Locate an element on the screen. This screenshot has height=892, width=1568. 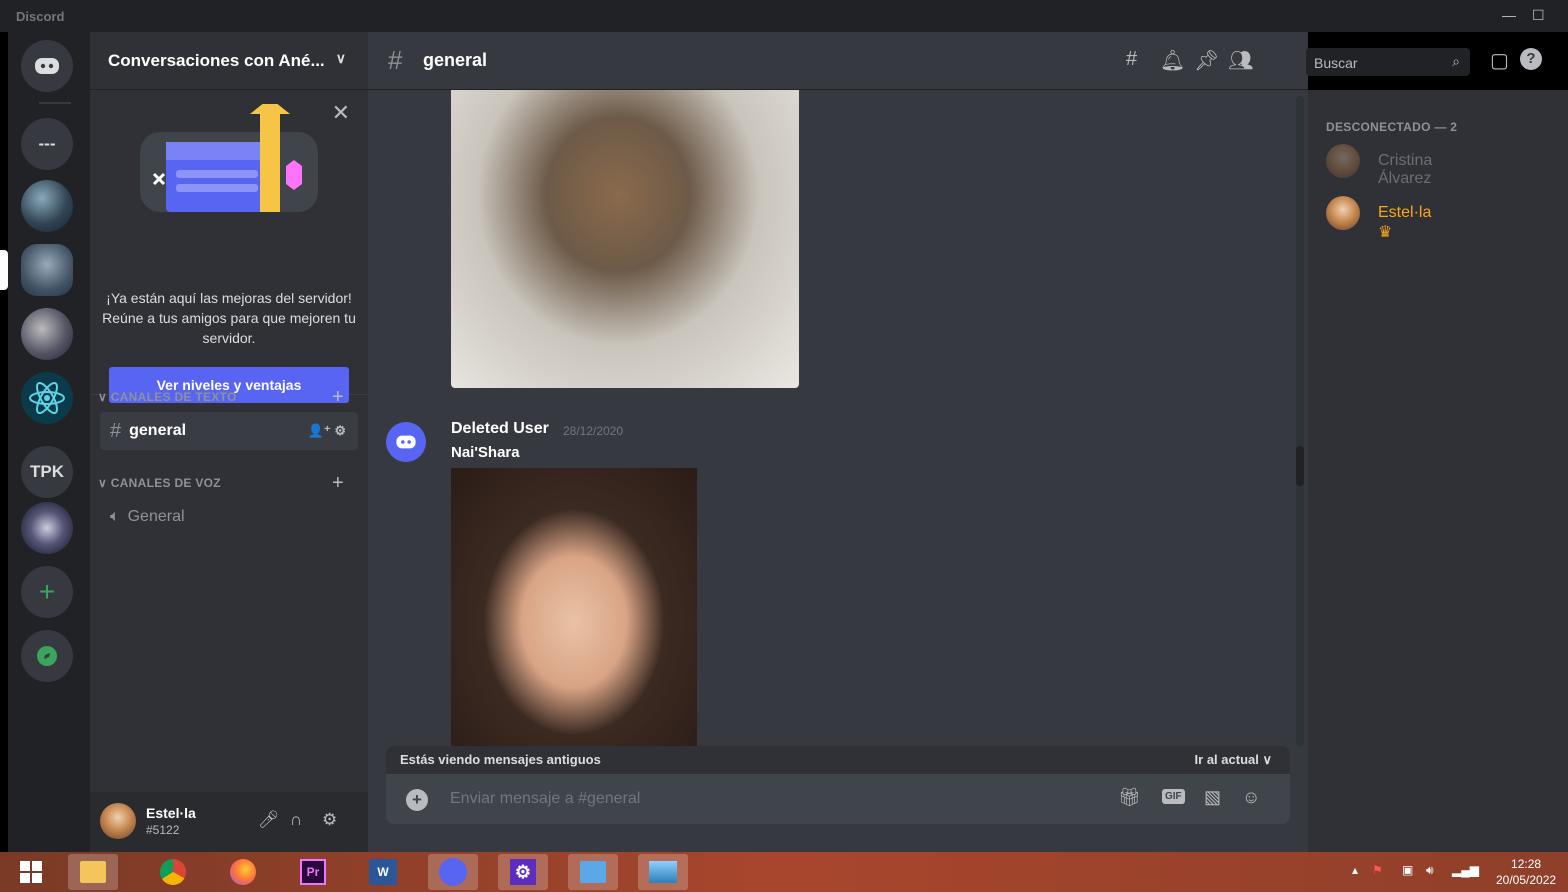
add-server-button: + is located at coordinates (47, 592).